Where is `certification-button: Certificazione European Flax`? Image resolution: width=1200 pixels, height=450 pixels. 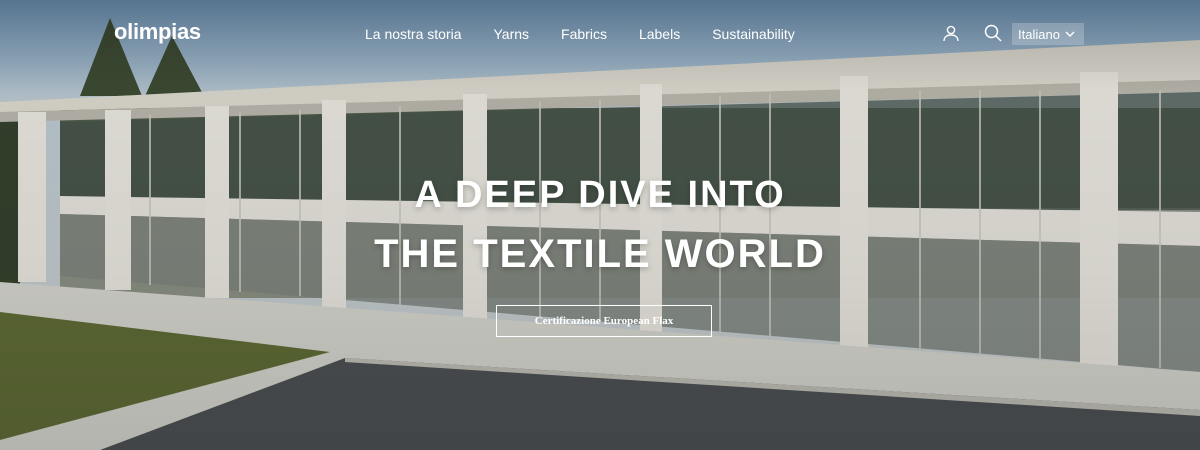
certification-button: Certificazione European Flax is located at coordinates (604, 321).